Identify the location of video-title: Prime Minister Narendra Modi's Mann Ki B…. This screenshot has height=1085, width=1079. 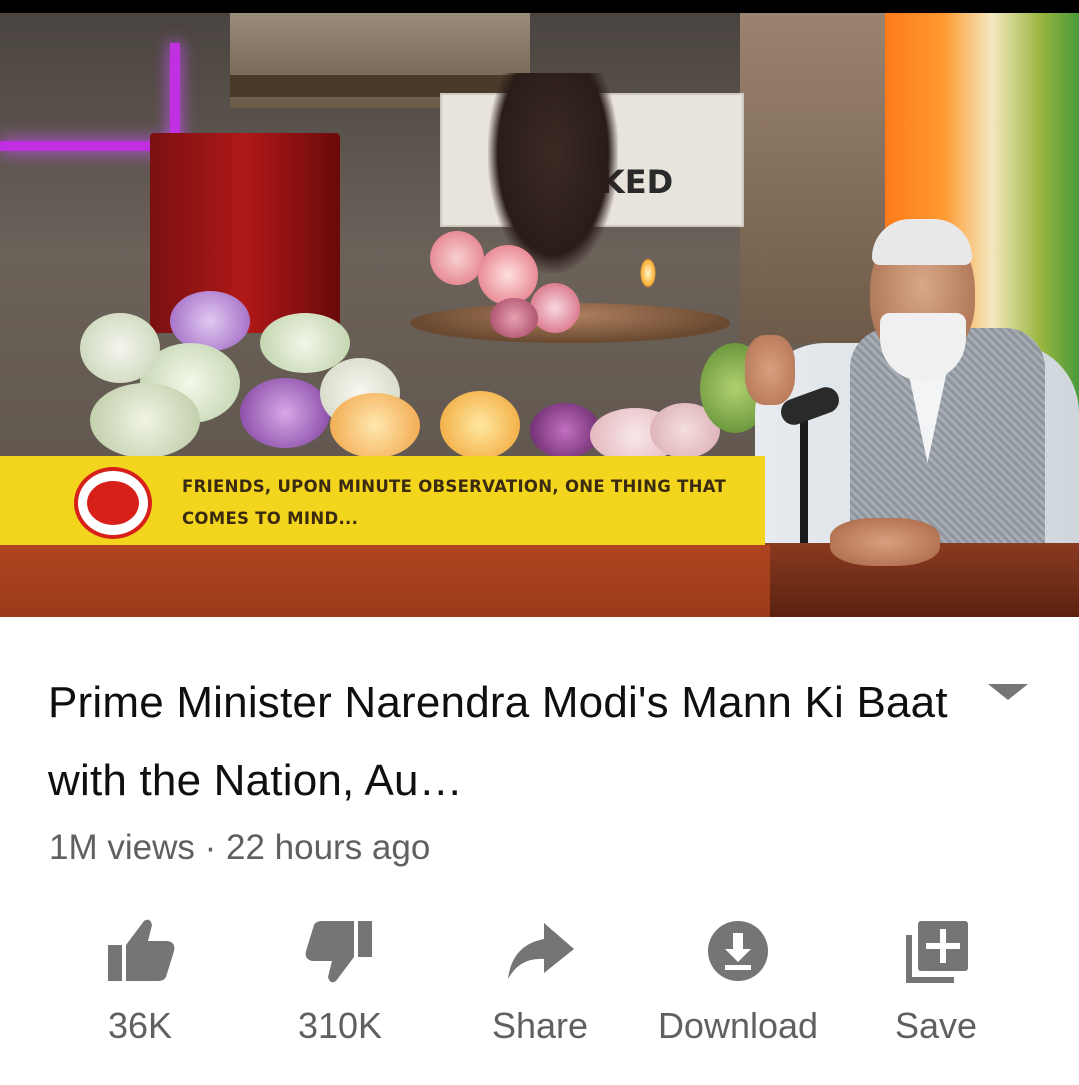
(498, 742).